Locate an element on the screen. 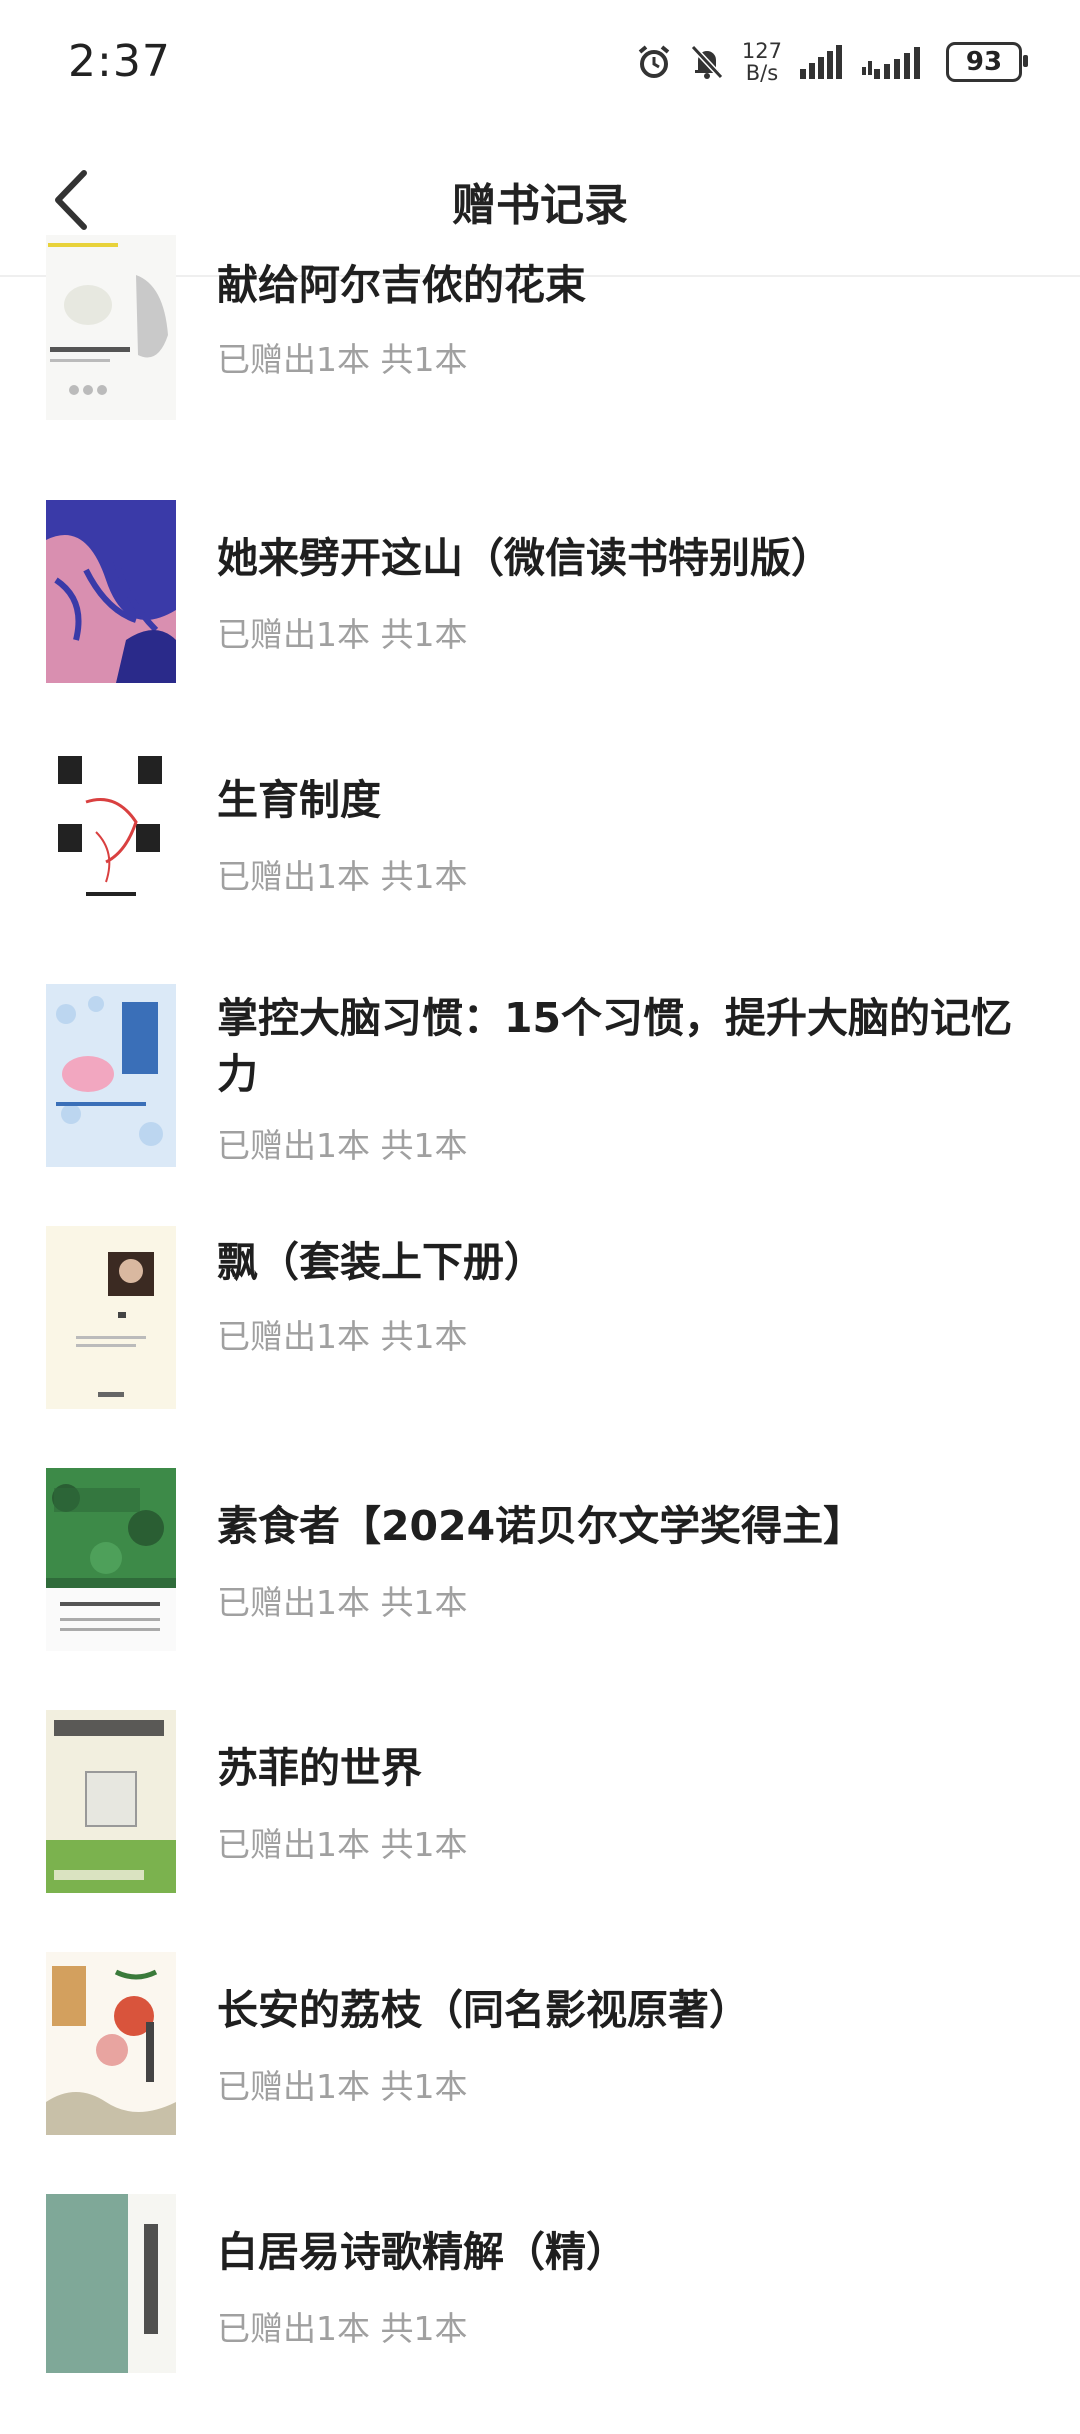 Image resolution: width=1080 pixels, height=2434 pixels. book-title: 献给阿尔吉侬的花束 is located at coordinates (401, 285).